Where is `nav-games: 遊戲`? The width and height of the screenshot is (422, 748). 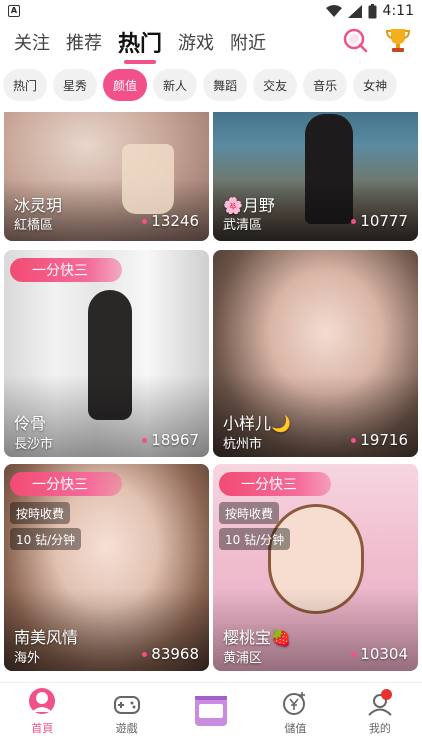
nav-games: 遊戲 is located at coordinates (126, 715).